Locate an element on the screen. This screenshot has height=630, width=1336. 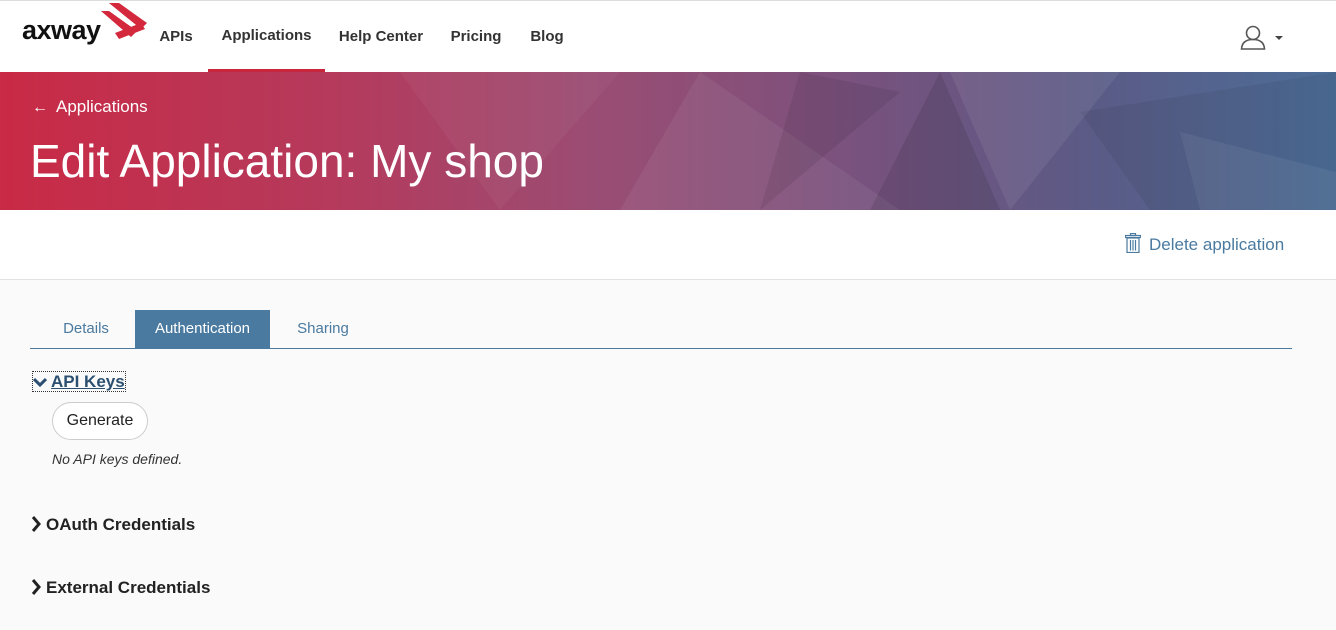
oauth-credentials-title: OAuth Credentials is located at coordinates (121, 524).